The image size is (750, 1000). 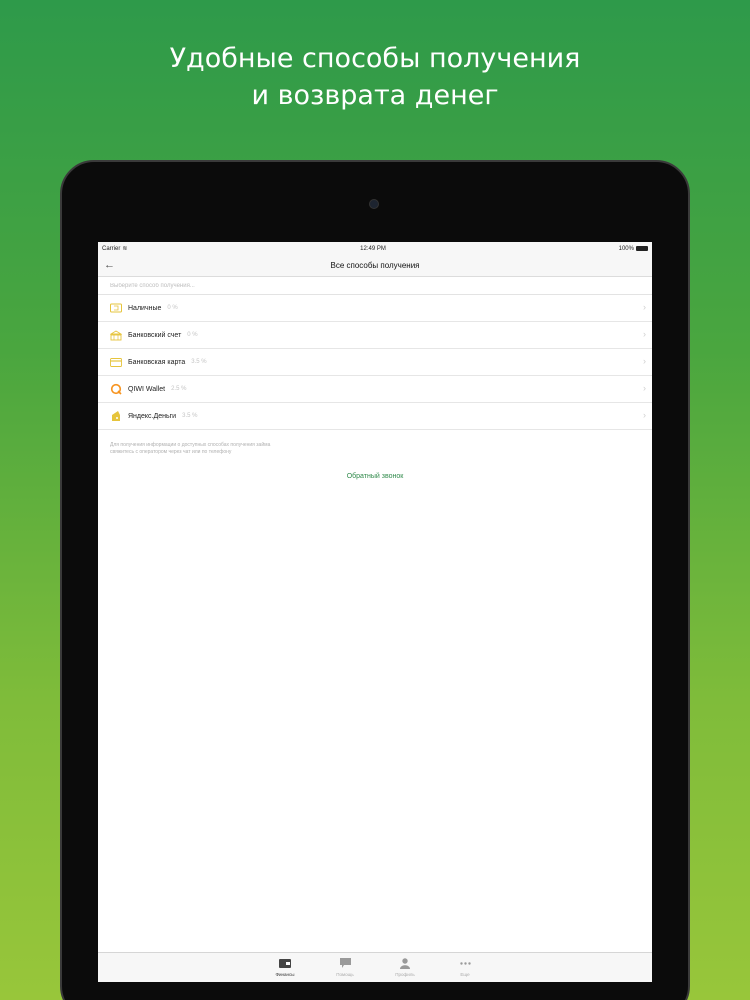 I want to click on method-item-cash: Наличные 0 % ›, so click(x=375, y=308).